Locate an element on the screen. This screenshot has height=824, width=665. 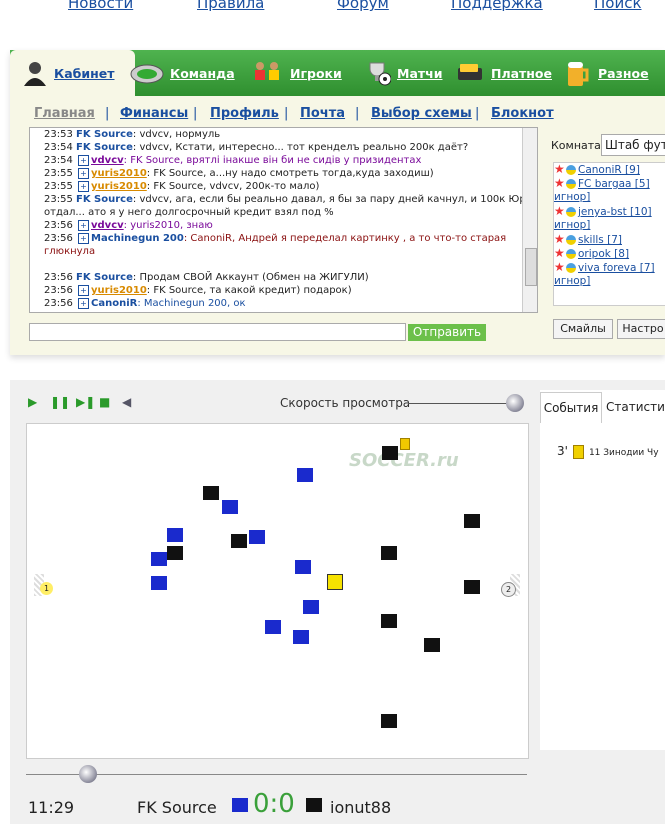
event-minute: 3' is located at coordinates (562, 451).